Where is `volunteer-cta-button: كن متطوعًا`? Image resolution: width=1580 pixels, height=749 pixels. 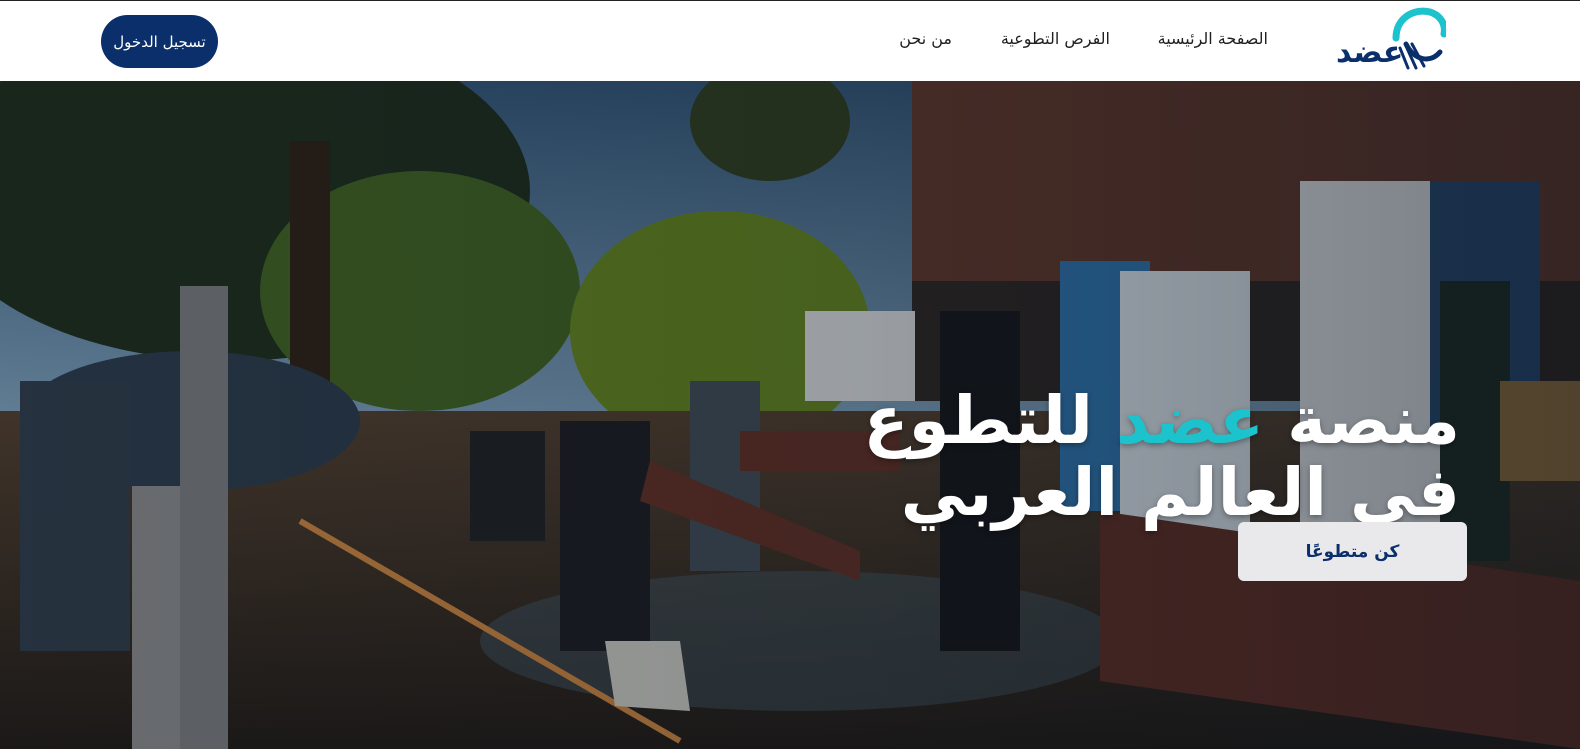
volunteer-cta-button: كن متطوعًا is located at coordinates (1352, 551).